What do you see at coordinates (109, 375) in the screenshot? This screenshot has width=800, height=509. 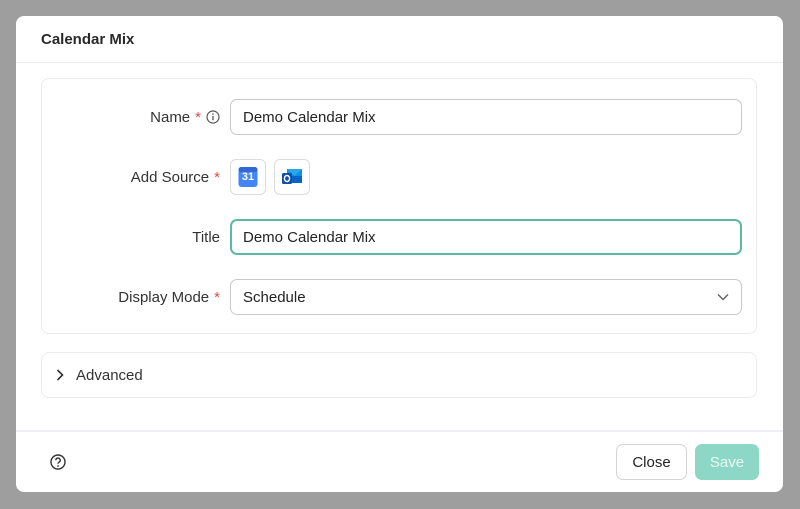 I see `advanced-label: Advanced` at bounding box center [109, 375].